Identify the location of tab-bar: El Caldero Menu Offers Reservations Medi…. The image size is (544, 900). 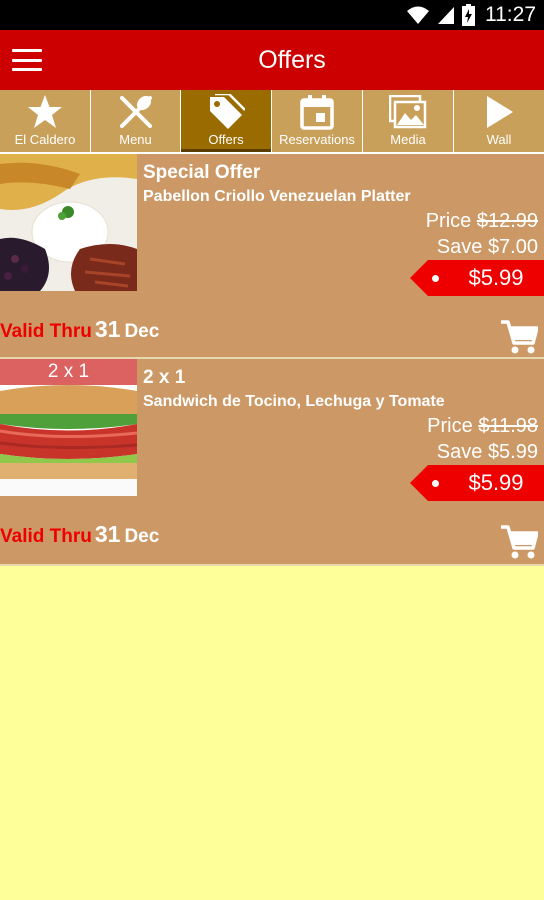
(272, 122).